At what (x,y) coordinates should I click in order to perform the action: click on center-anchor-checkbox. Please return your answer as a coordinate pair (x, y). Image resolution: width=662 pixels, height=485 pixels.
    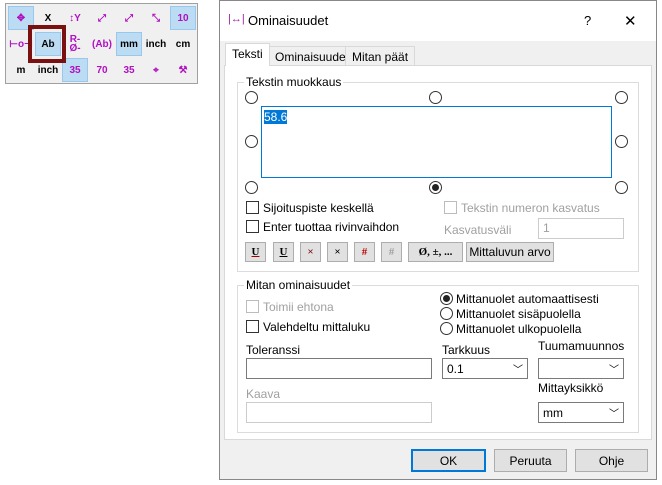
    Looking at the image, I should click on (252, 207).